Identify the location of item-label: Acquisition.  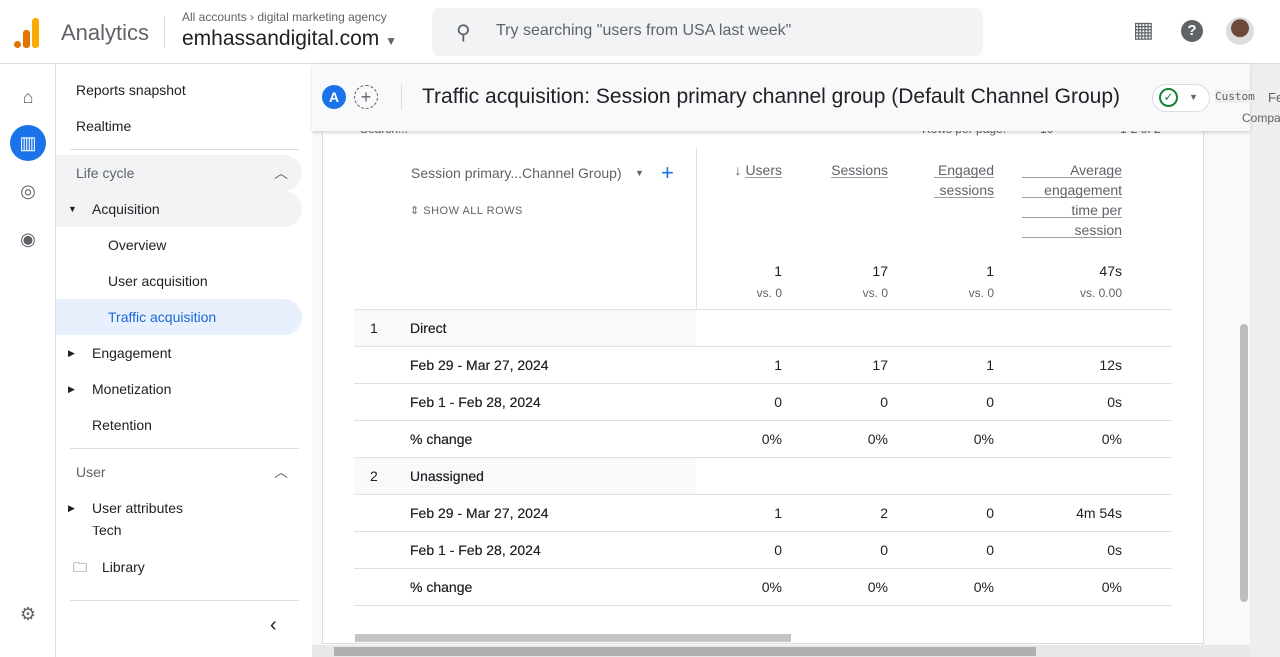
(126, 209).